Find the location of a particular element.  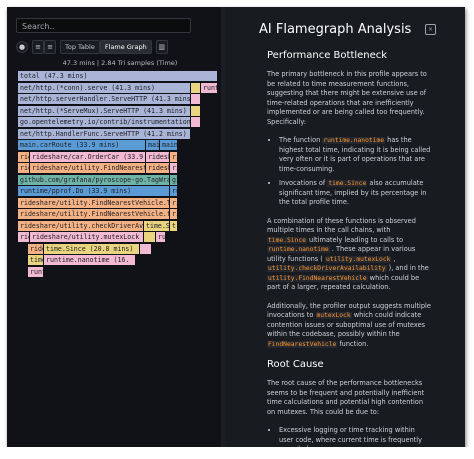

text: ), and in the is located at coordinates (407, 268).